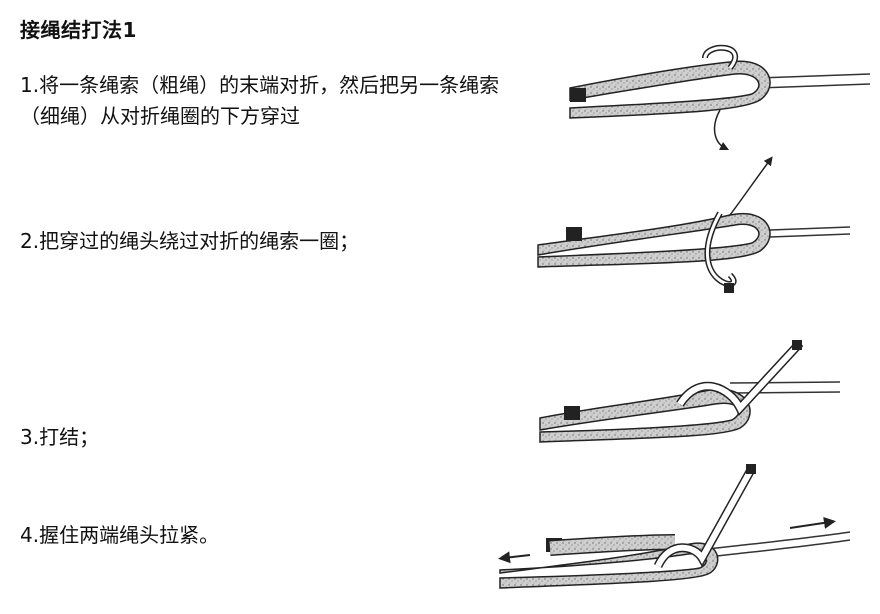 The image size is (880, 614). I want to click on step-1-text: 1.将一条绳索（粗绳）的末端对折，然后把另一条绳索（细绳）从对折绳圈的下方穿过, so click(260, 100).